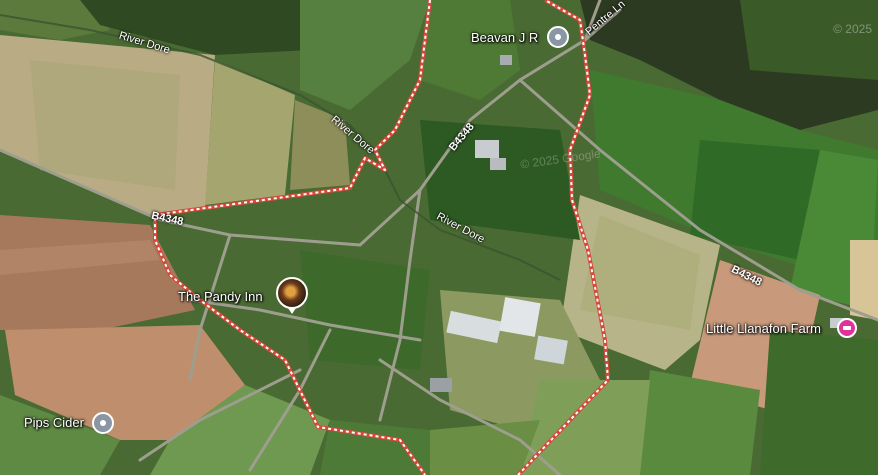 This screenshot has height=475, width=878. I want to click on place-label-beavan: Beavan J R, so click(504, 37).